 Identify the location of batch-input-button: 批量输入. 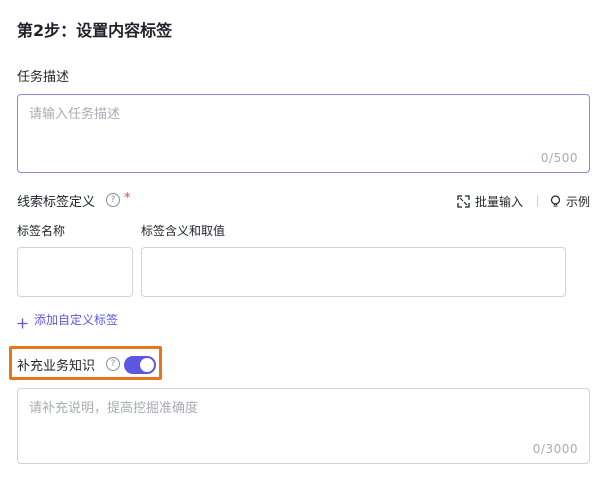
(499, 201).